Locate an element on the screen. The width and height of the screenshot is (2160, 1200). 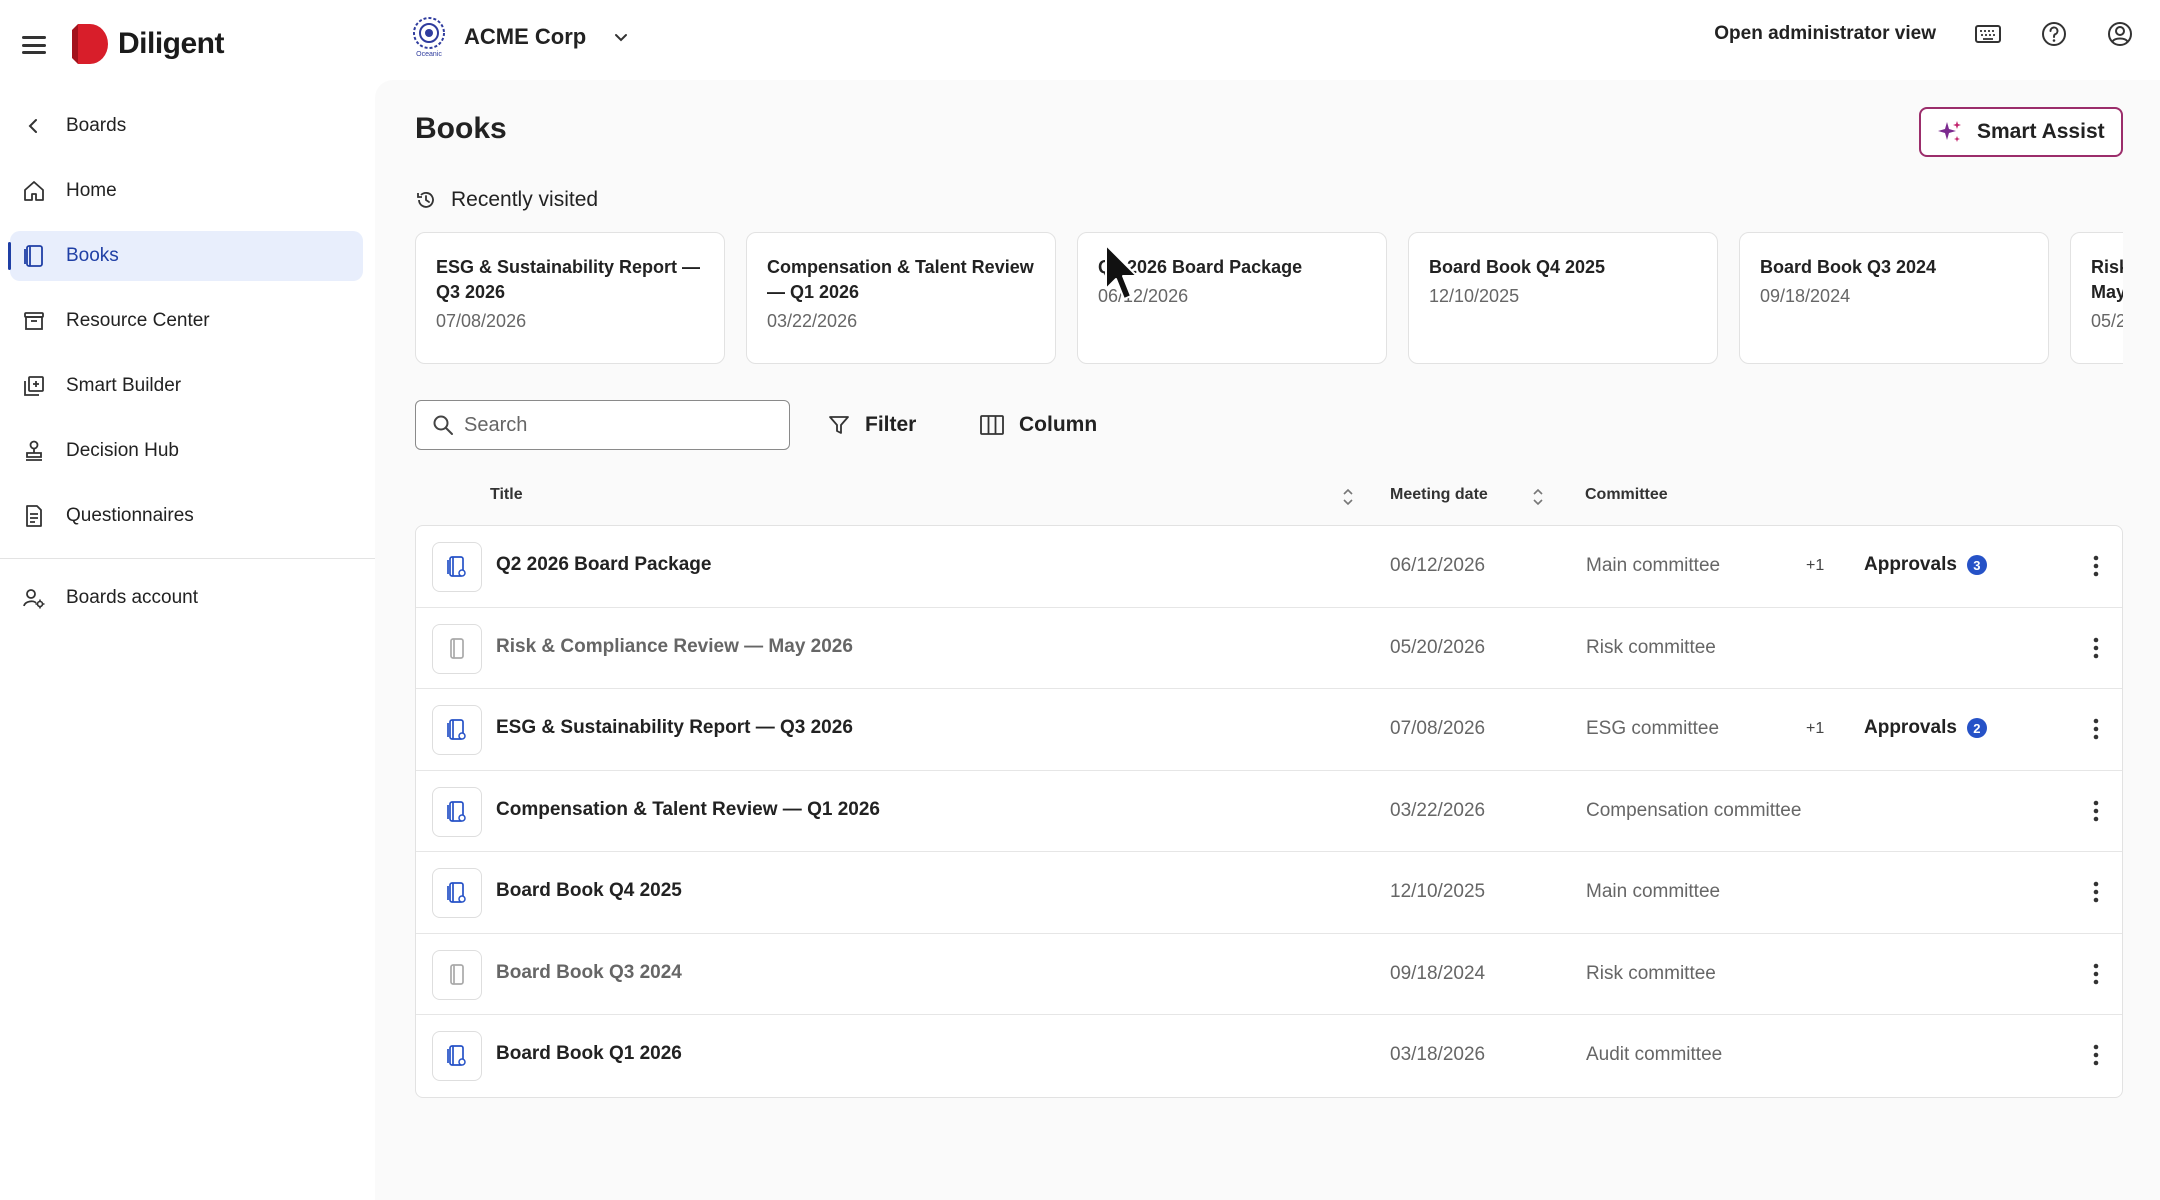
recent-card-date: 06/12/2026 is located at coordinates (1143, 296).